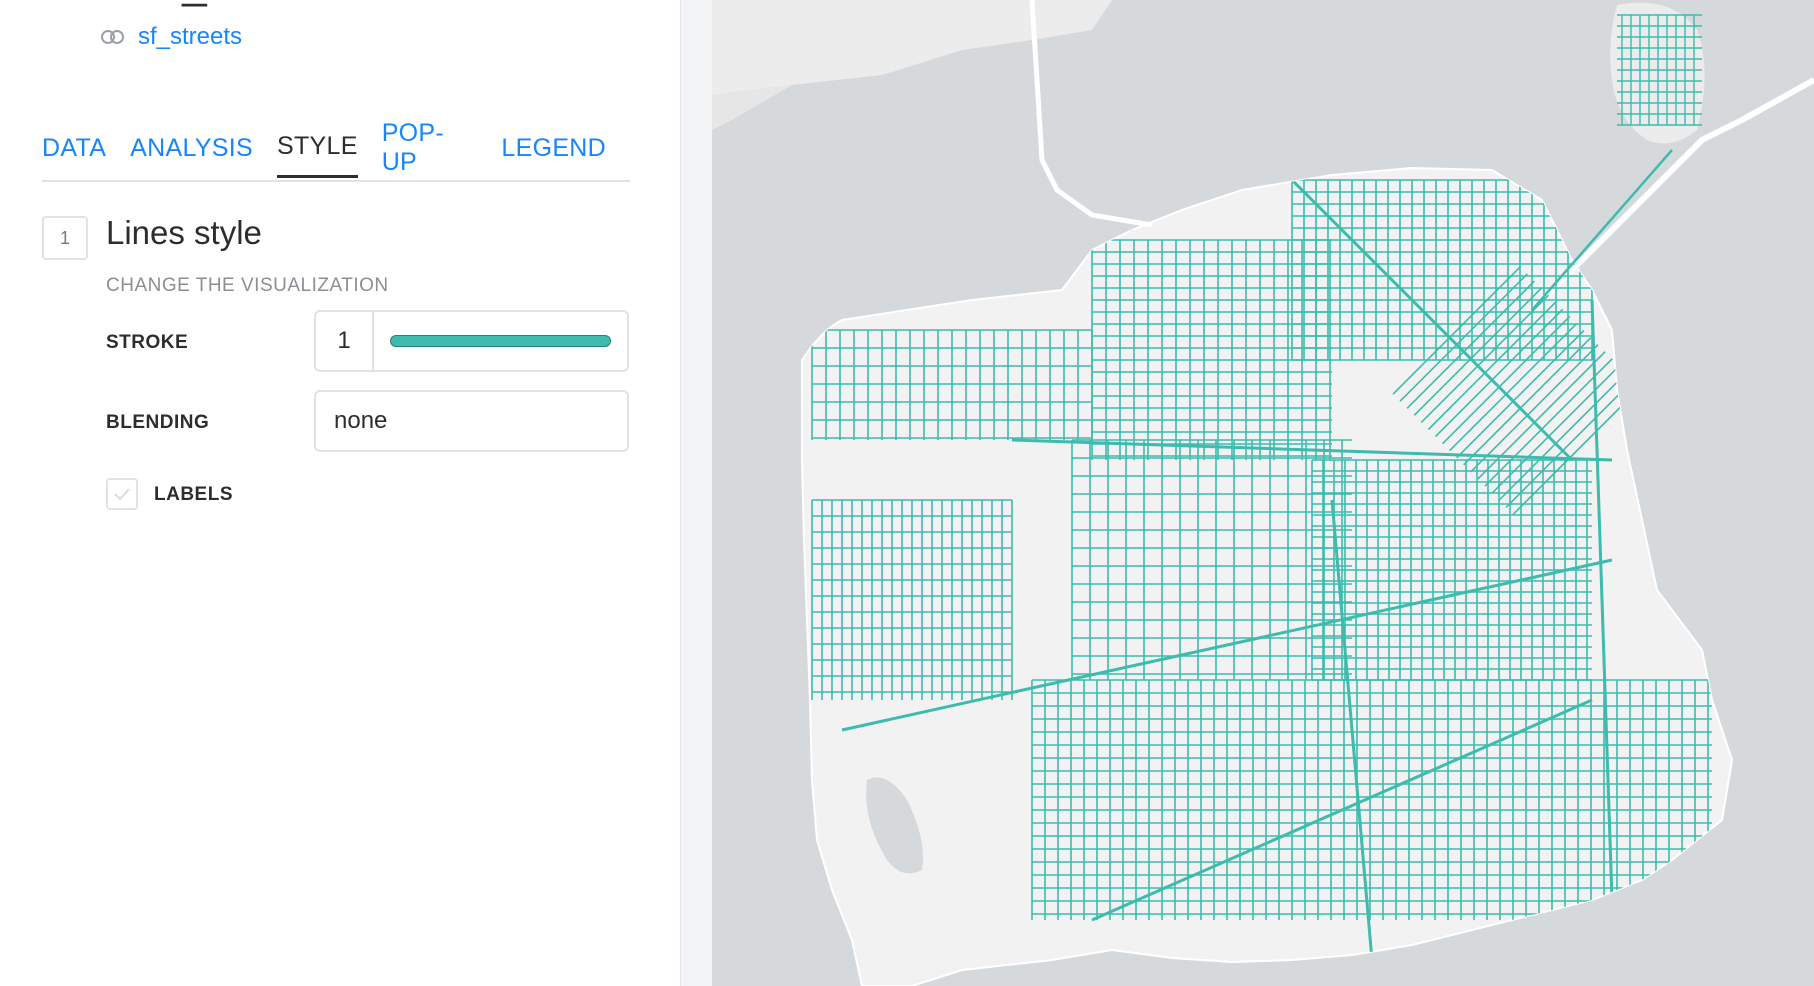 The height and width of the screenshot is (986, 1814). I want to click on stroke-color-picker, so click(500, 341).